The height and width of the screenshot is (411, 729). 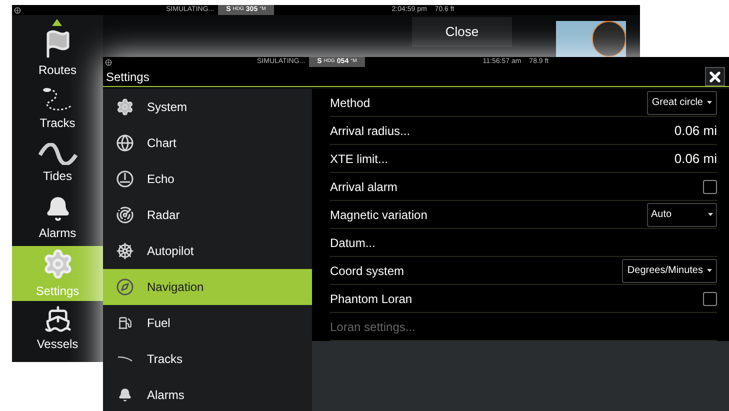 I want to click on dropdown: Auto, so click(x=682, y=214).